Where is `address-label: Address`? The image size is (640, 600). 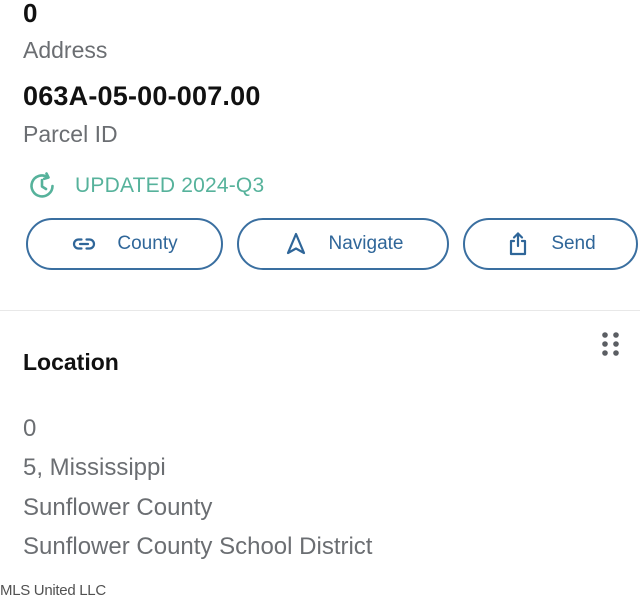
address-label: Address is located at coordinates (65, 50).